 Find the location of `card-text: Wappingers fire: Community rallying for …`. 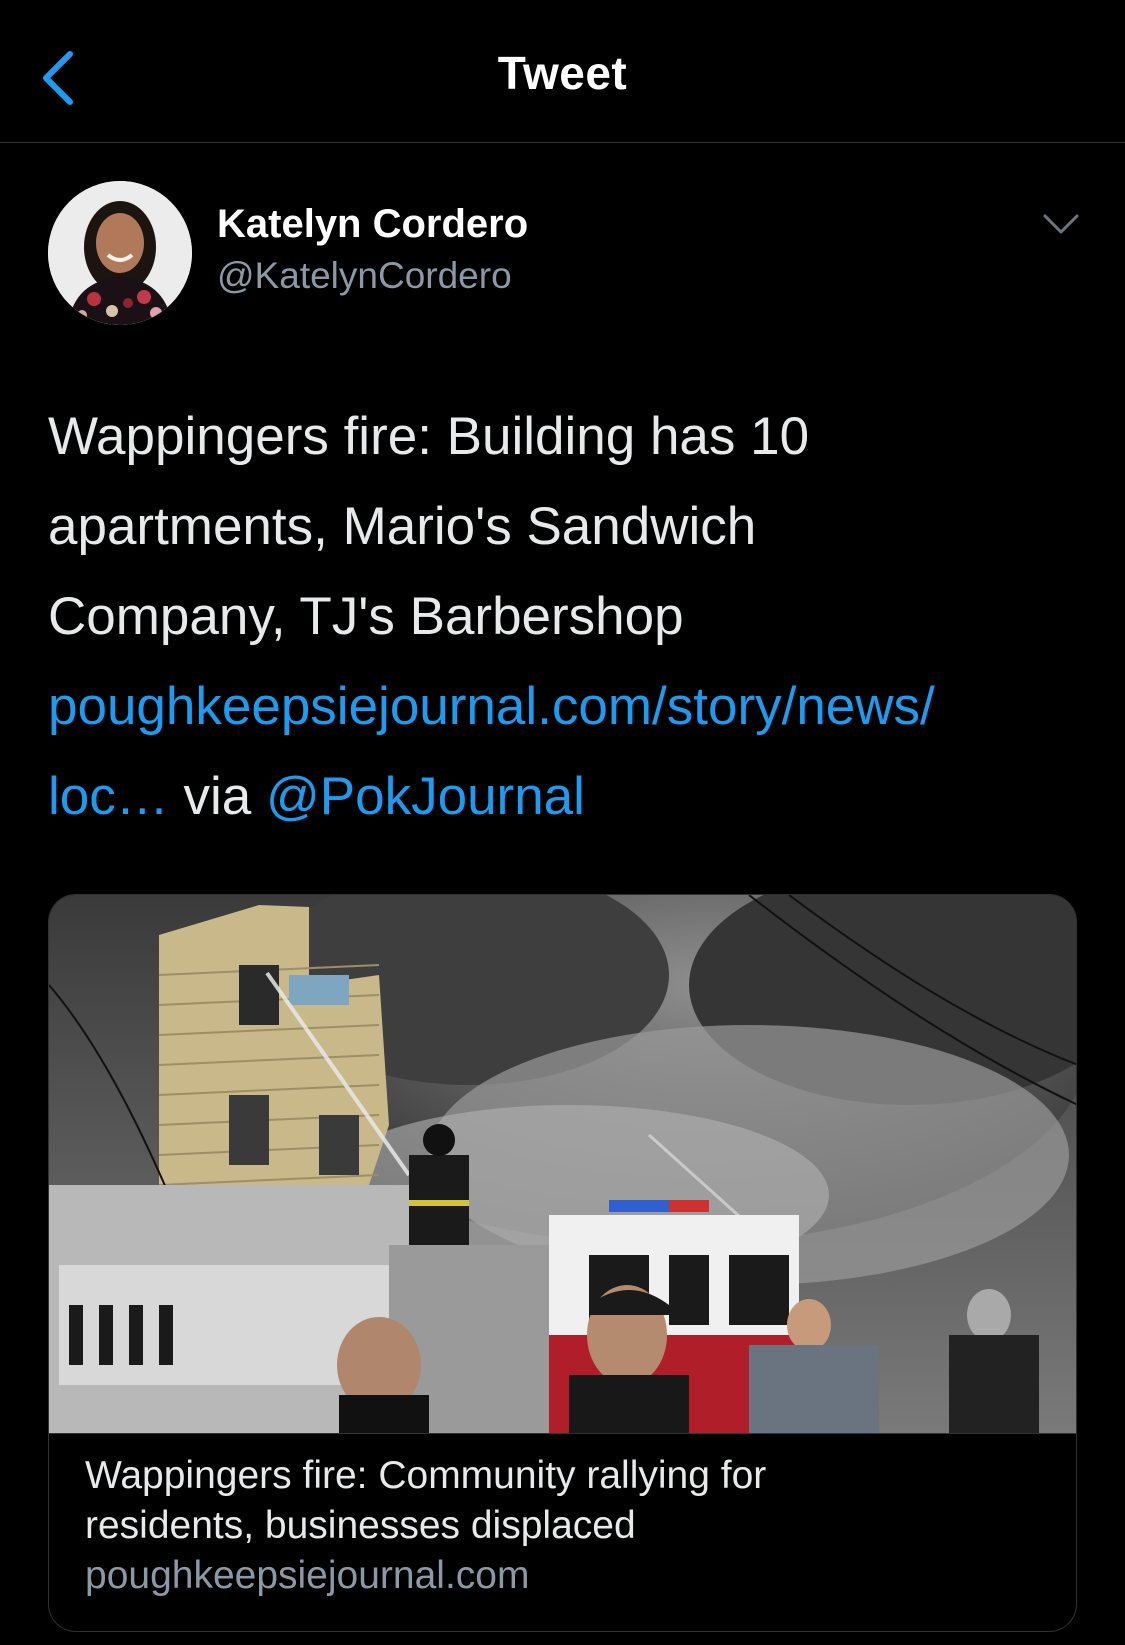

card-text: Wappingers fire: Community rallying for … is located at coordinates (565, 1526).